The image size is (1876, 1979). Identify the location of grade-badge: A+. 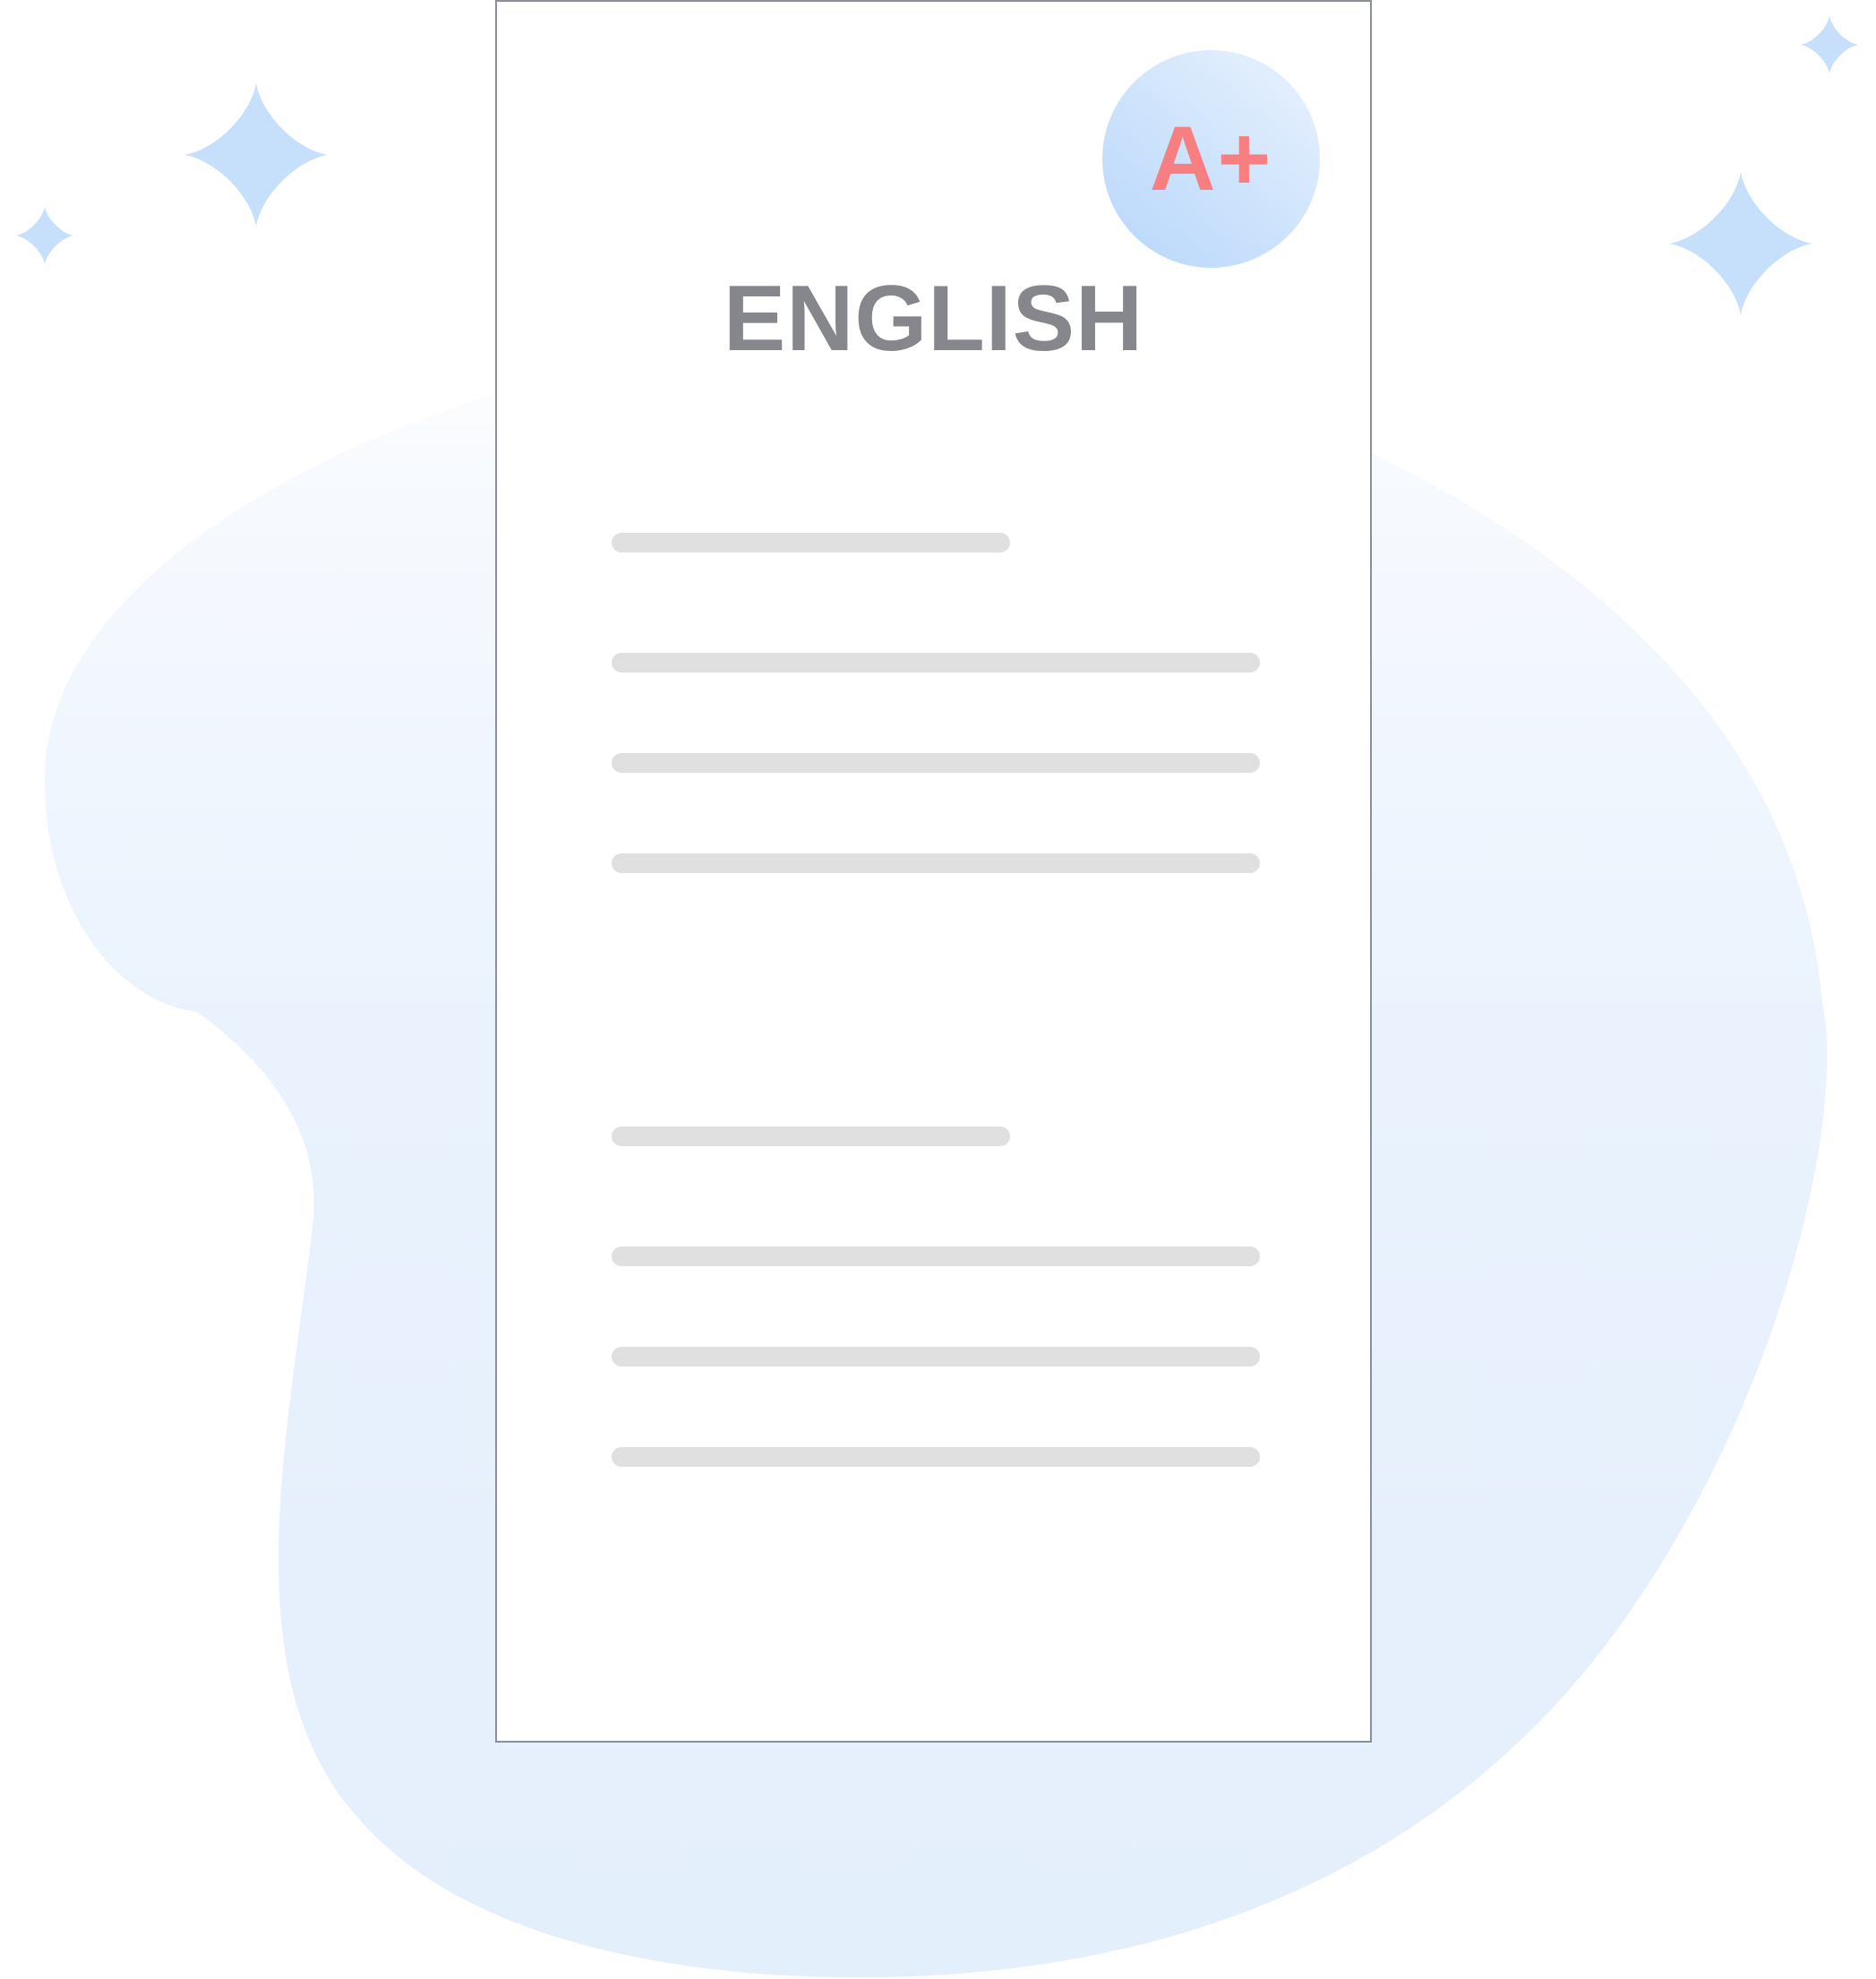
(1211, 159).